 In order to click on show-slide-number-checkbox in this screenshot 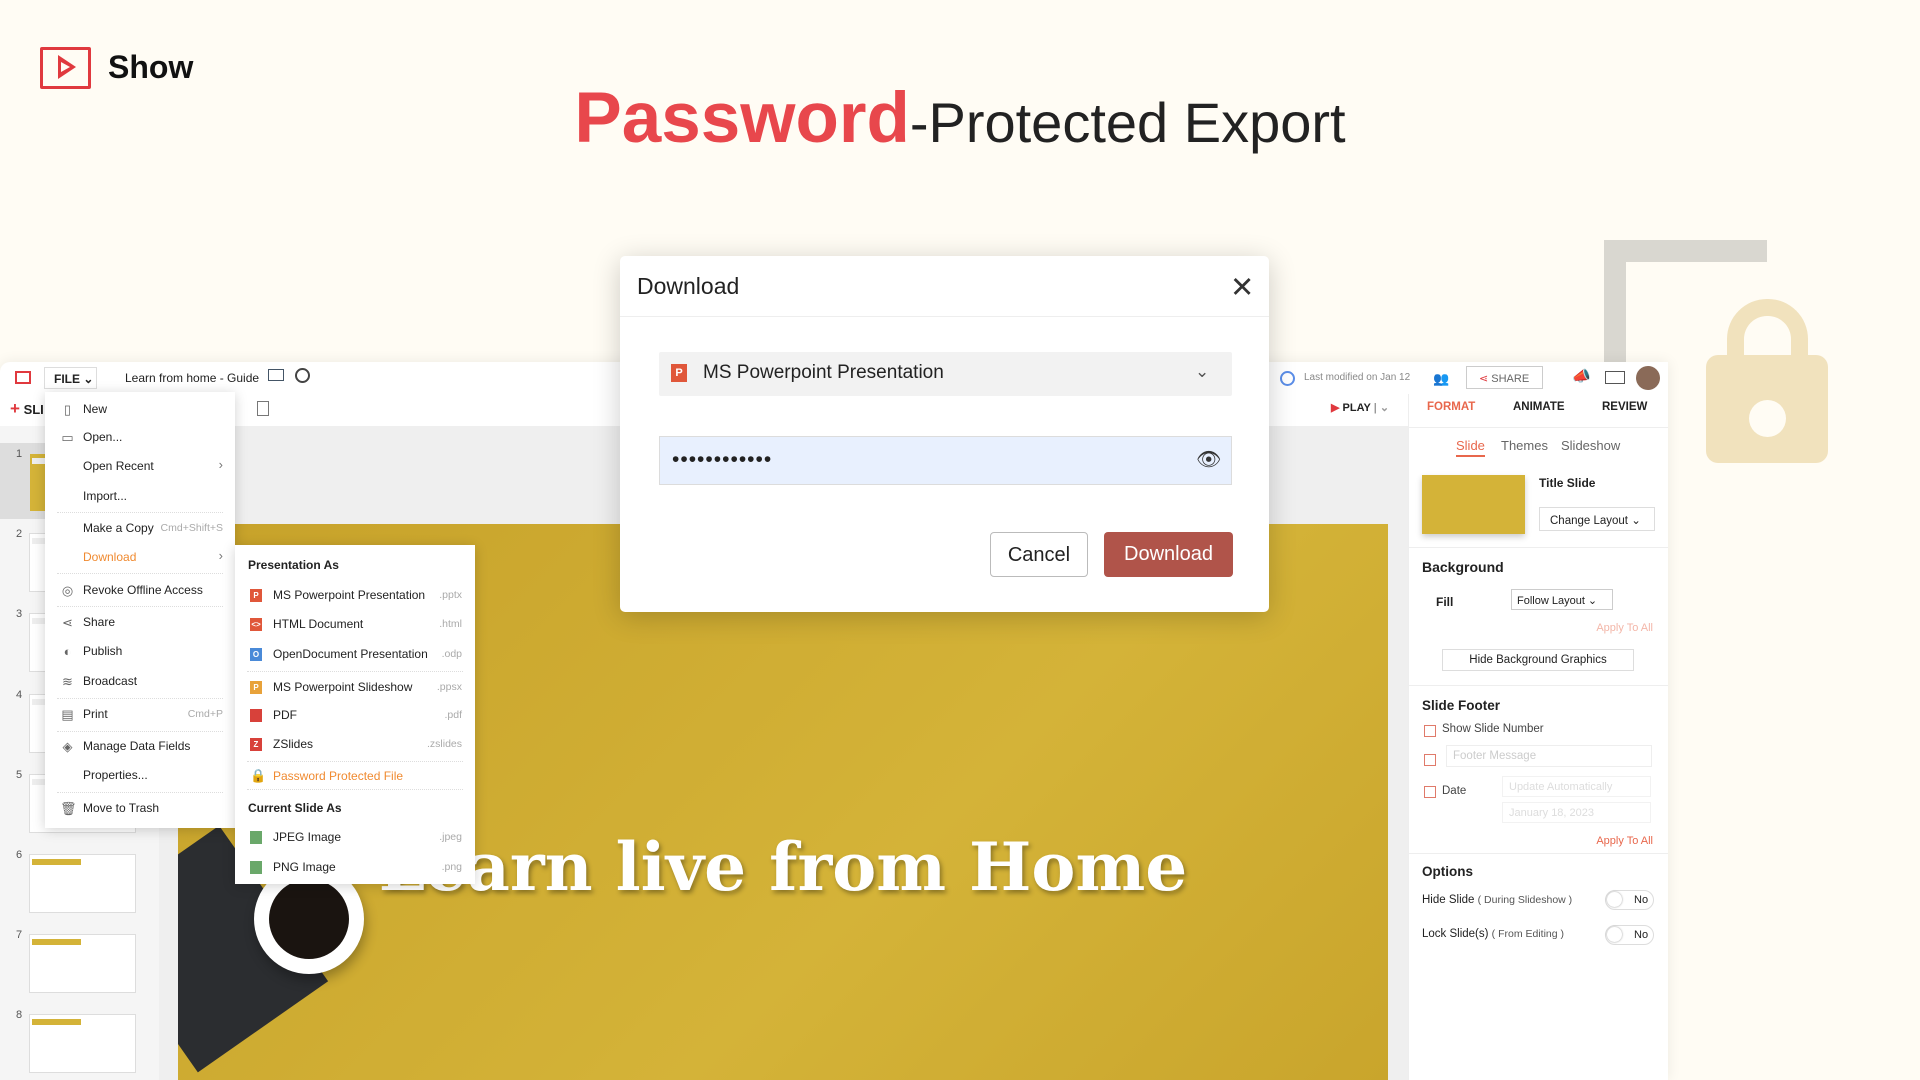, I will do `click(1430, 731)`.